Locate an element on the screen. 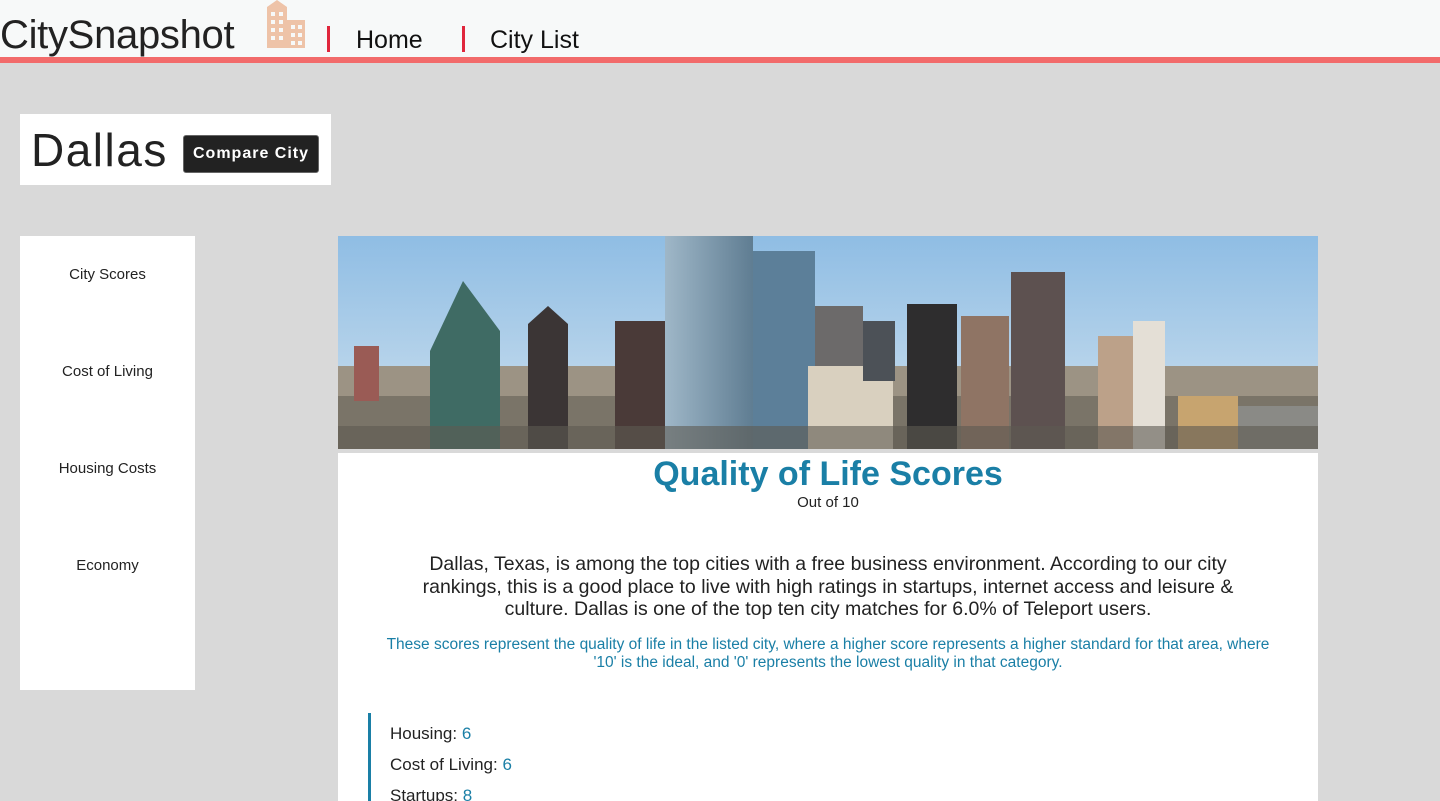 This screenshot has width=1440, height=801. top-navbar: CitySnapshot Home City List is located at coordinates (720, 31).